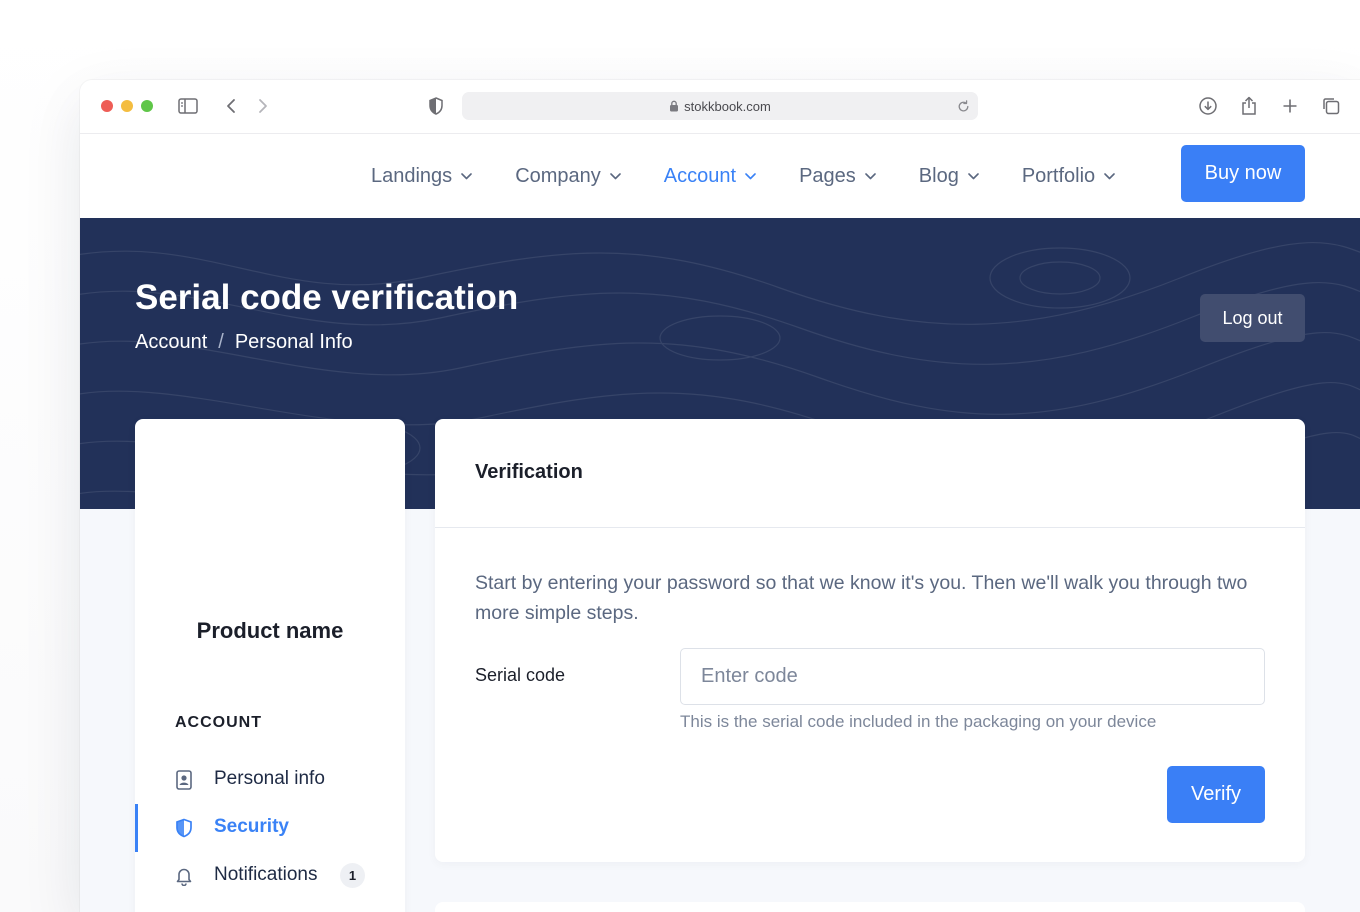 This screenshot has height=912, width=1360. I want to click on nav-link-company: Company, so click(568, 176).